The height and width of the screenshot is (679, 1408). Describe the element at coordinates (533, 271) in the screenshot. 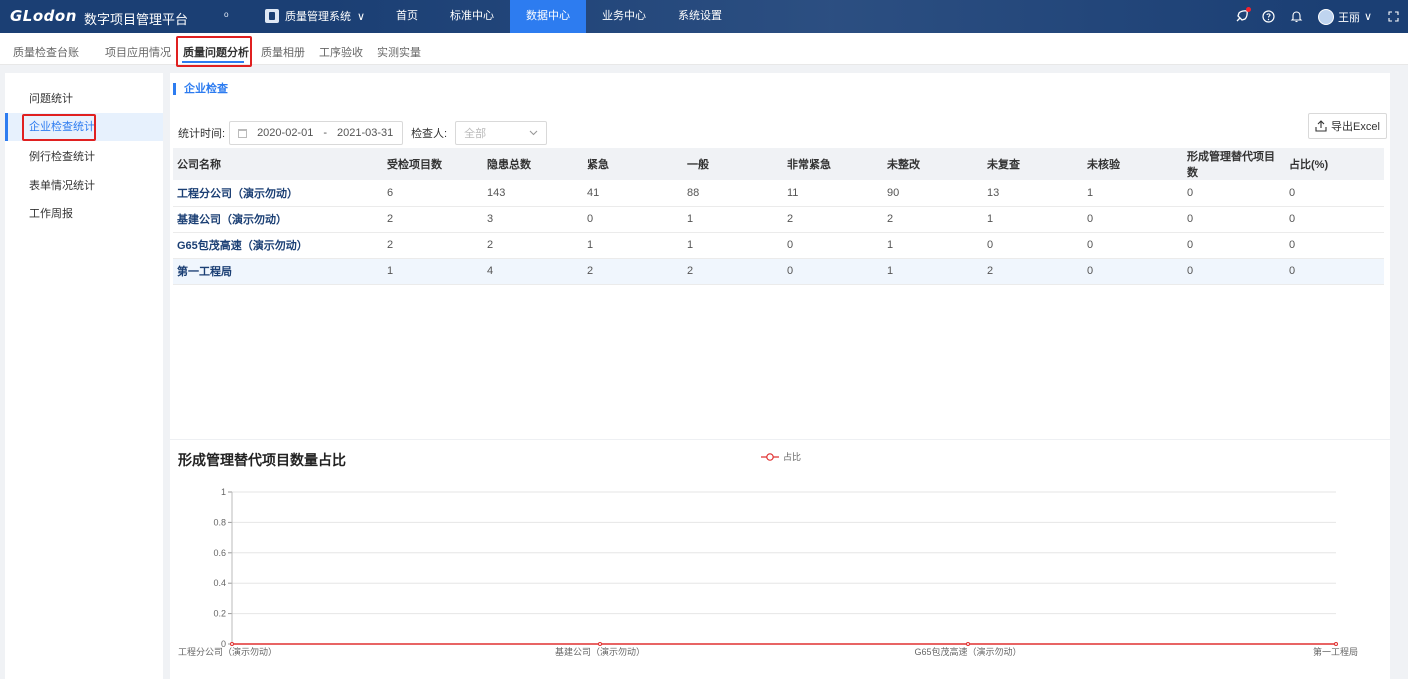

I see `table-cell: 4` at that location.